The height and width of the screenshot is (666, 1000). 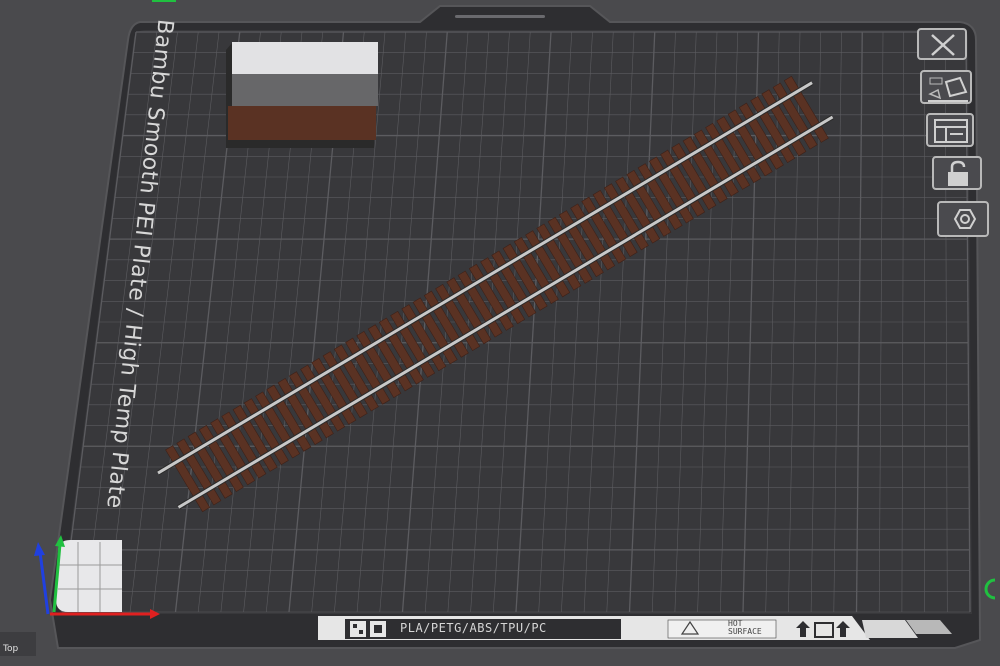 I want to click on color-cube-object, so click(x=302, y=95).